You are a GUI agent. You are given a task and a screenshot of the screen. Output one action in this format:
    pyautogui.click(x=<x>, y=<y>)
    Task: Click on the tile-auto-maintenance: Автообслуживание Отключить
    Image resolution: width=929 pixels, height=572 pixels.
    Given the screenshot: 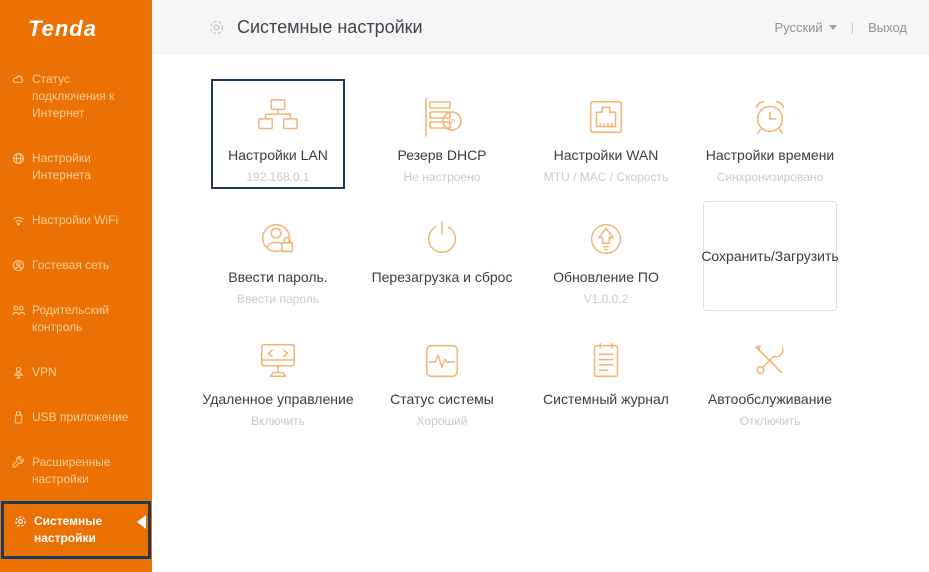 What is the action you would take?
    pyautogui.click(x=770, y=378)
    